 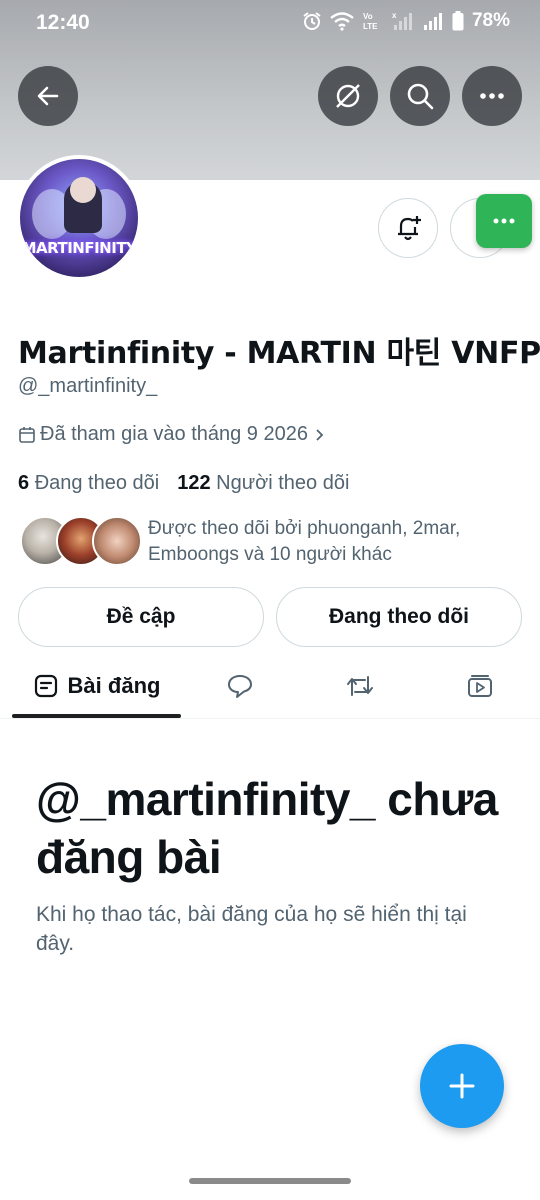 I want to click on follower-avatar, so click(x=117, y=541).